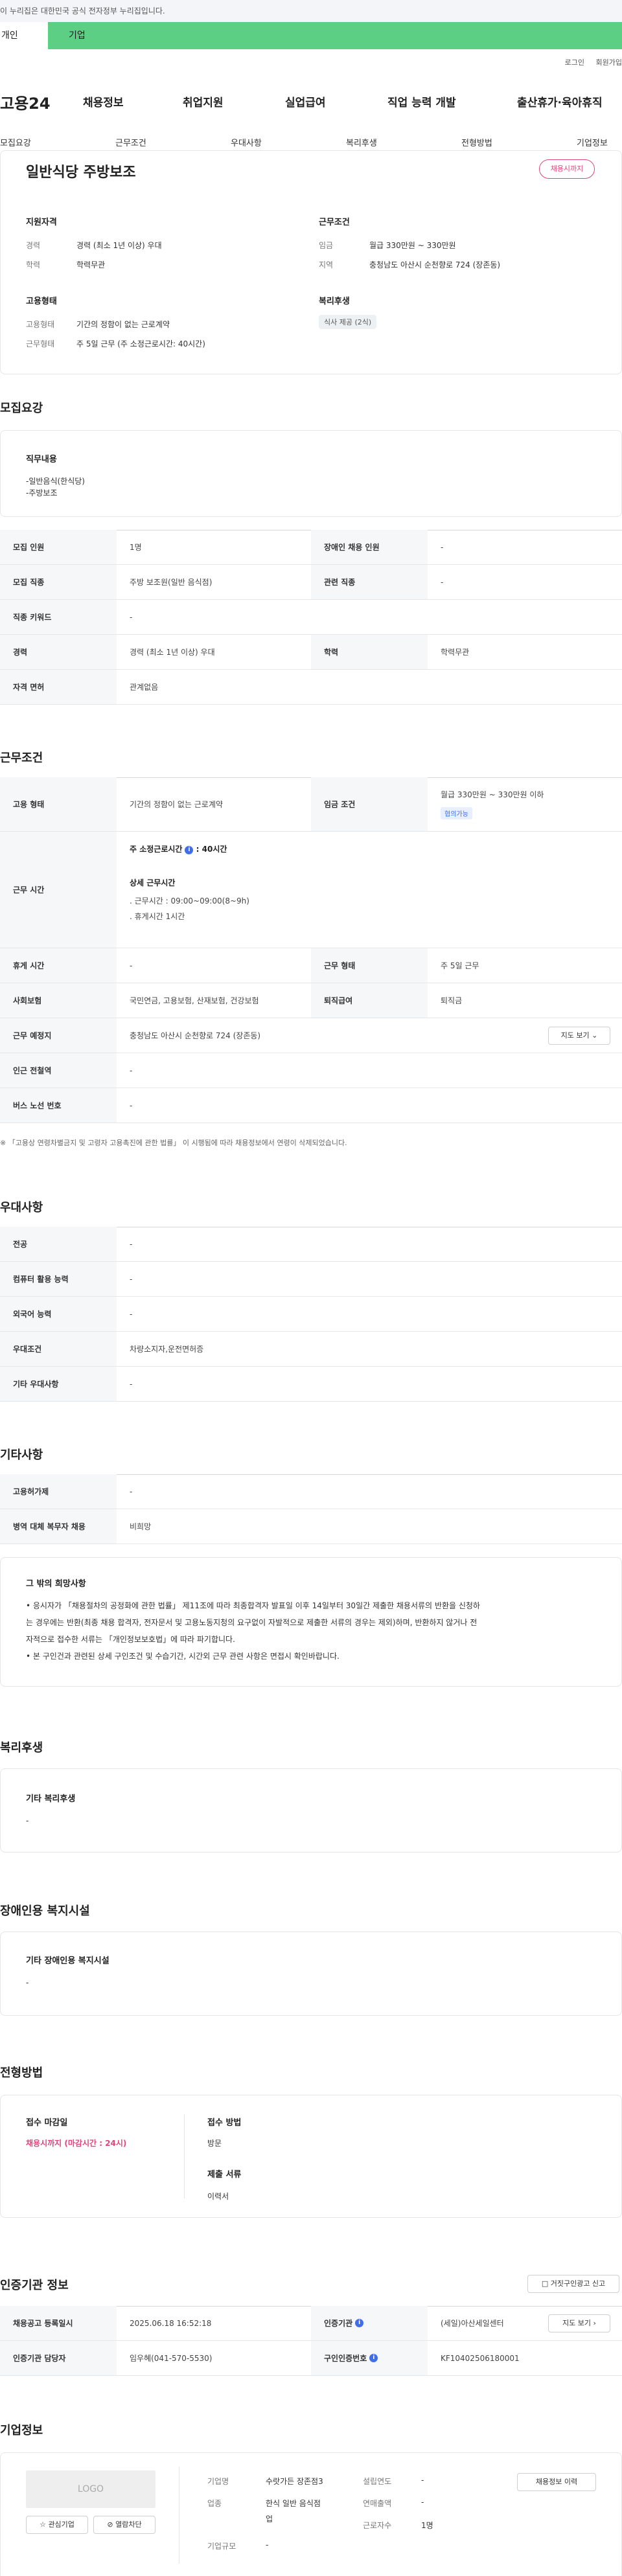 The width and height of the screenshot is (622, 2576). What do you see at coordinates (58, 1527) in the screenshot?
I see `table-header-cell: 병역 대체 복무자 채용` at bounding box center [58, 1527].